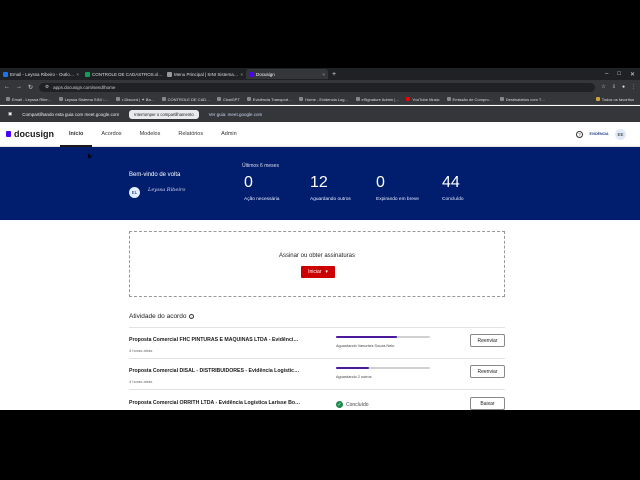  What do you see at coordinates (606, 74) in the screenshot?
I see `minimize-icon: –` at bounding box center [606, 74].